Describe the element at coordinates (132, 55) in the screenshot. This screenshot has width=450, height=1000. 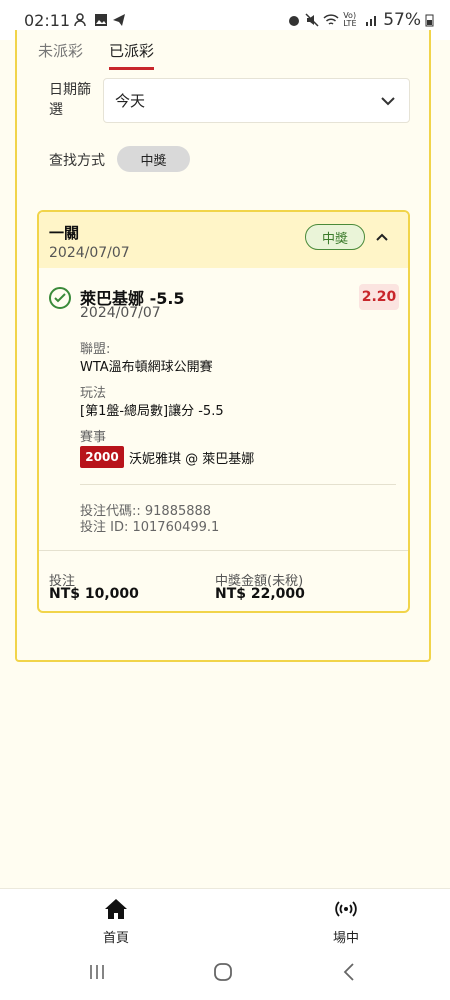
I see `tab-settled: 已派彩` at that location.